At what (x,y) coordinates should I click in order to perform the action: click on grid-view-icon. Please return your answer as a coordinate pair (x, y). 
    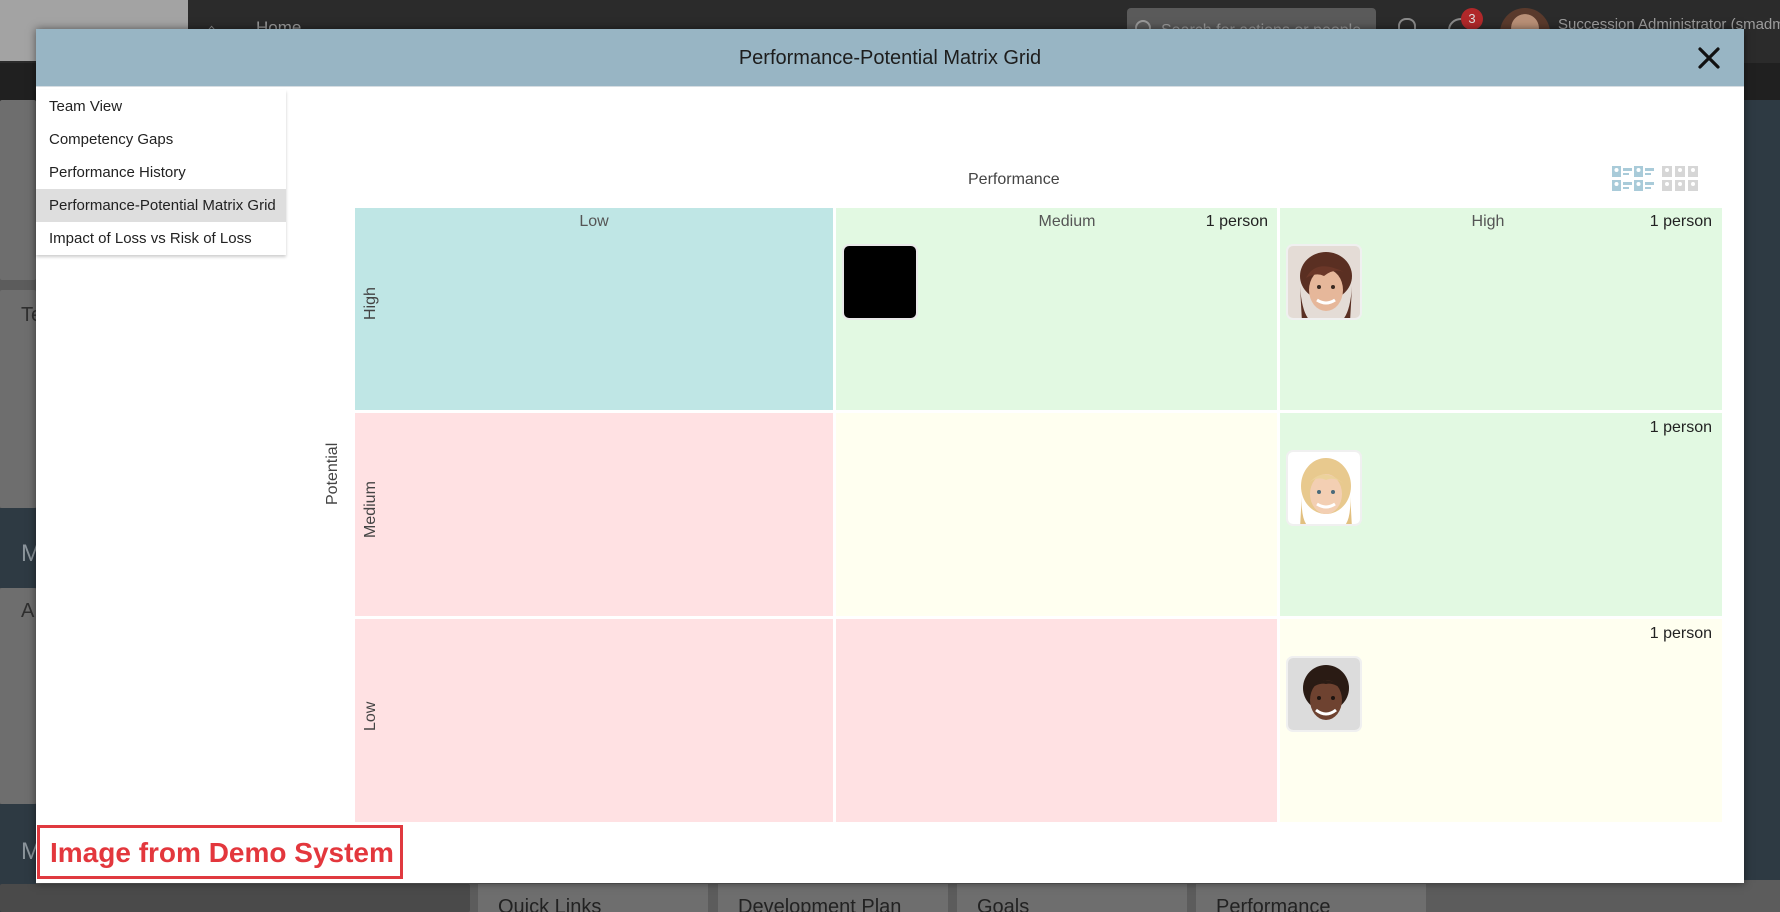
    Looking at the image, I should click on (1680, 178).